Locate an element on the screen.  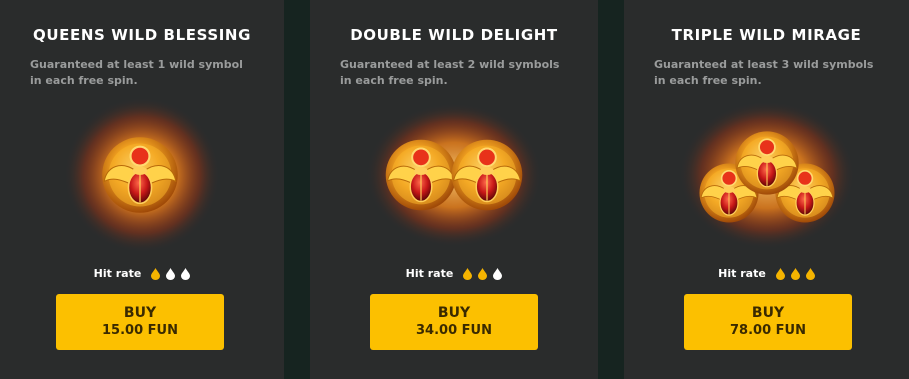
buy-price: 34.00 FUN is located at coordinates (454, 330).